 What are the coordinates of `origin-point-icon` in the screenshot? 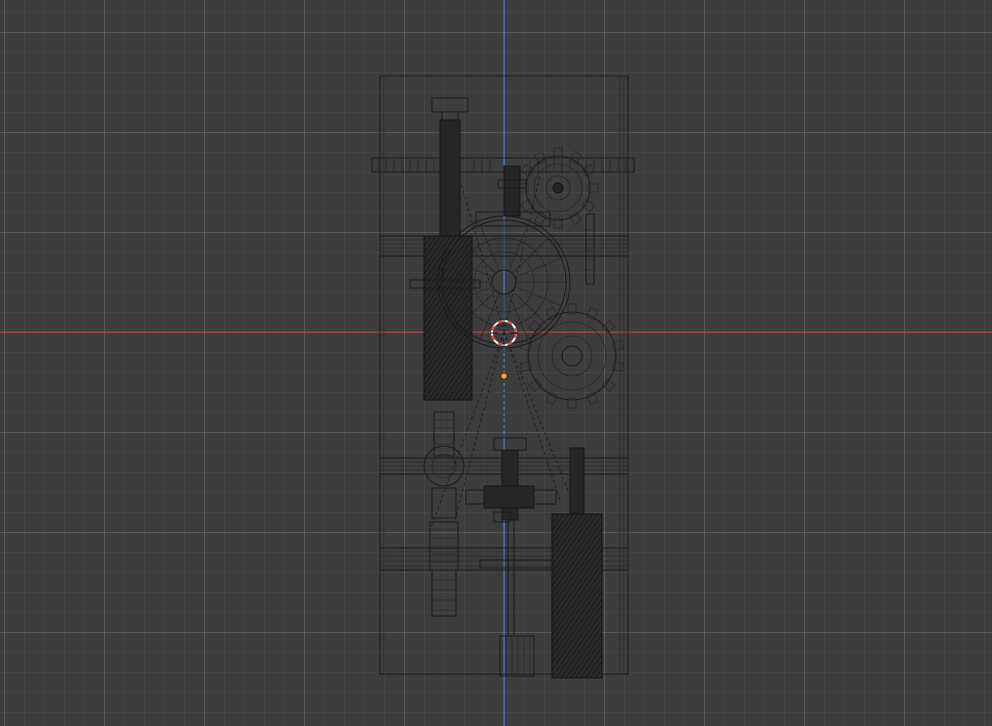 It's located at (504, 376).